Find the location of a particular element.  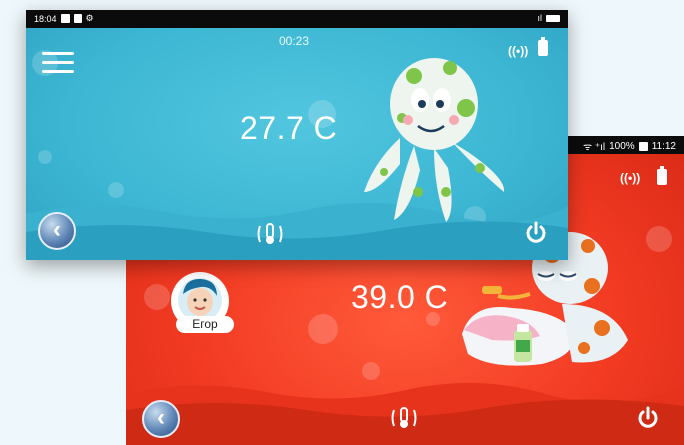

notification-icon is located at coordinates (65, 18).